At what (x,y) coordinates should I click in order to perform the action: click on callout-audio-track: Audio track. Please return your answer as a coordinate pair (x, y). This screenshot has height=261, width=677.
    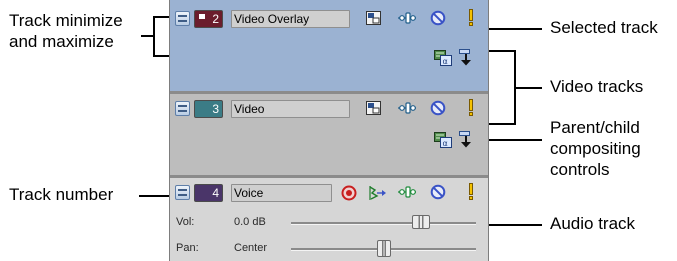
    Looking at the image, I should click on (593, 223).